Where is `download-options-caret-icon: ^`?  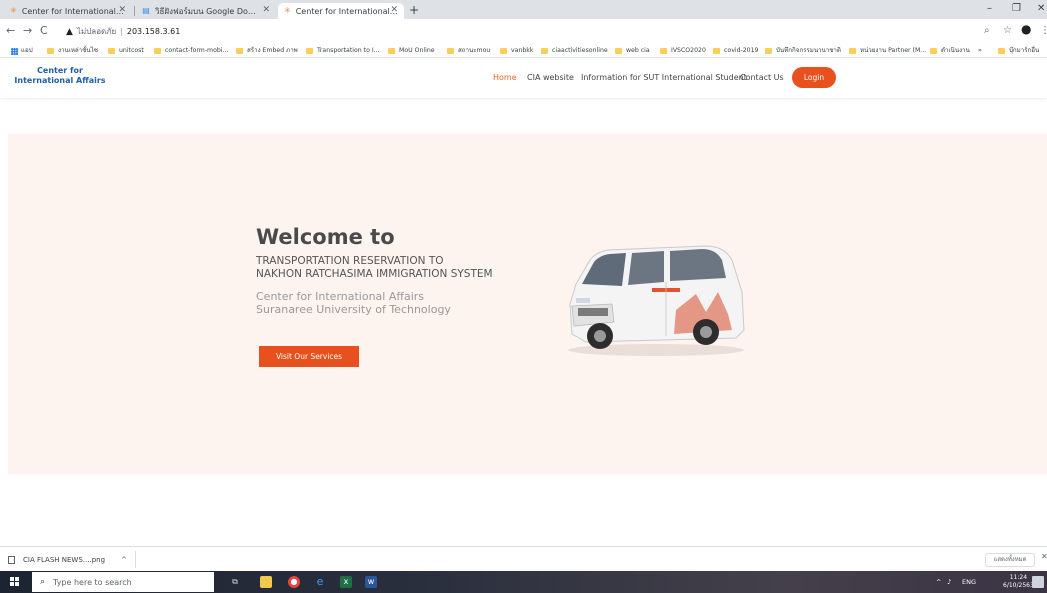 download-options-caret-icon: ^ is located at coordinates (124, 560).